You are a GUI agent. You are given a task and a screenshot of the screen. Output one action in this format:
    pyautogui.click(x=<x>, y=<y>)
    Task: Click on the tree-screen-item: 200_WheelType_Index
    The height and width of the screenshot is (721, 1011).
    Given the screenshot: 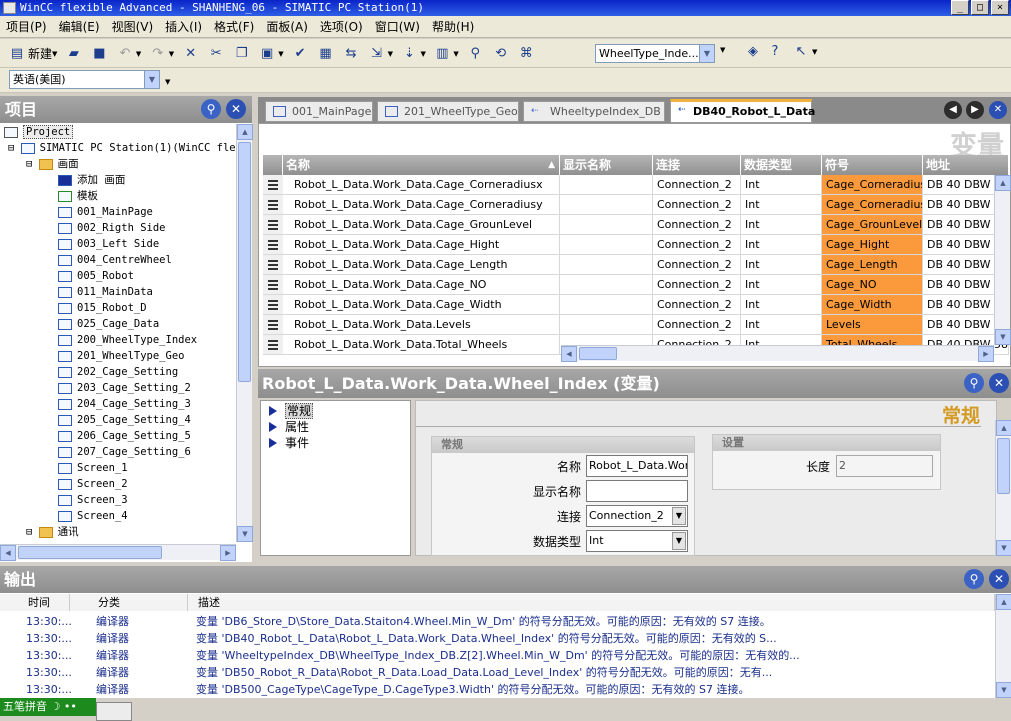 What is the action you would take?
    pyautogui.click(x=118, y=340)
    